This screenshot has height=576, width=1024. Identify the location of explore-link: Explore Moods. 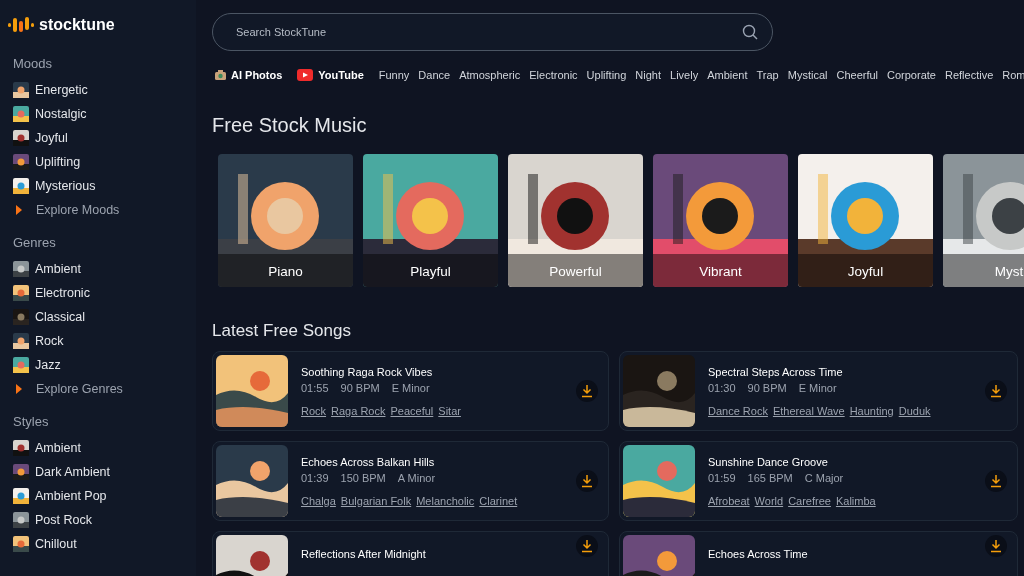
(78, 210).